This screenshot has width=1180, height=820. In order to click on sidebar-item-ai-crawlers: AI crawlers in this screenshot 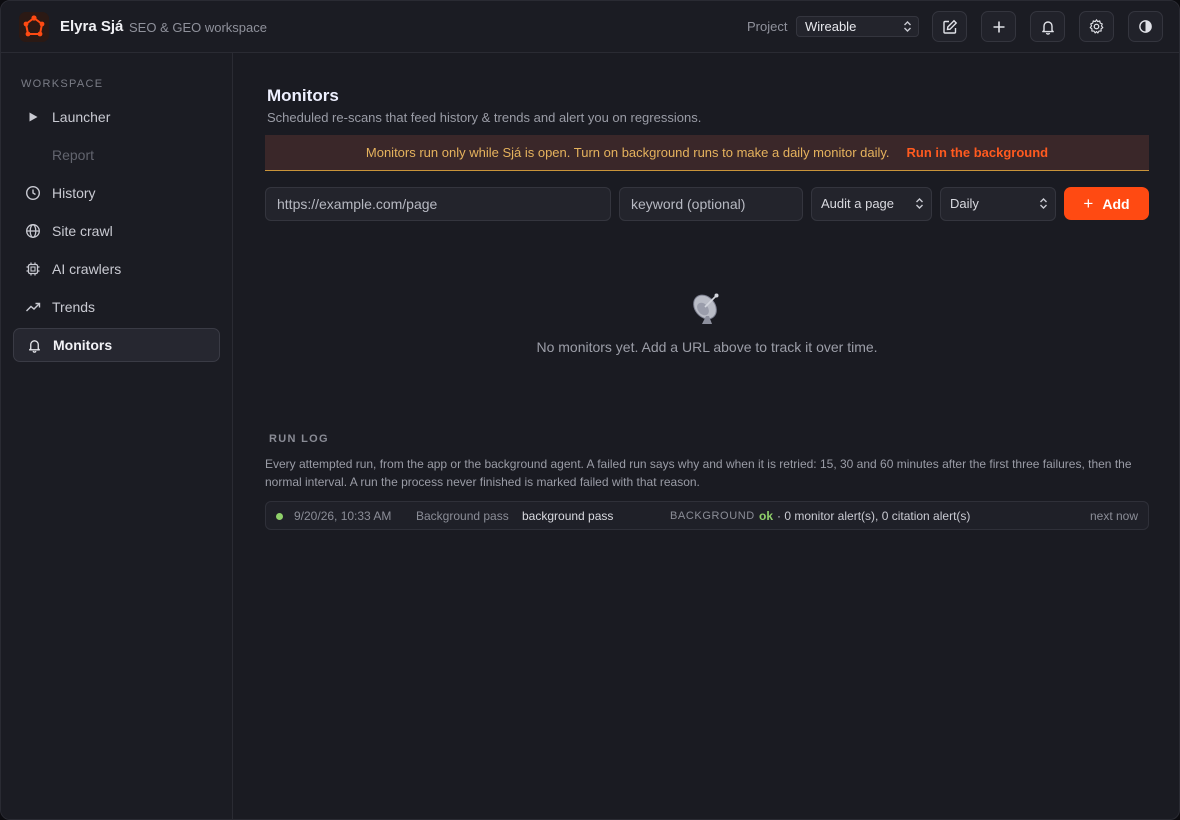, I will do `click(116, 269)`.